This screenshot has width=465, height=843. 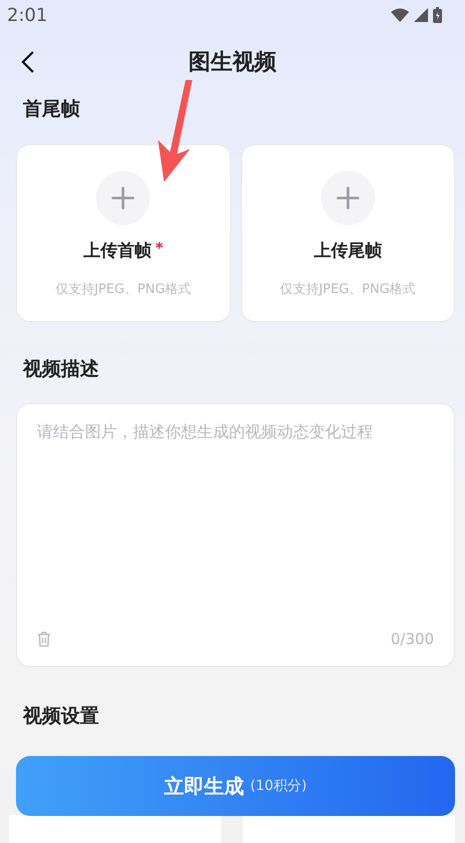 I want to click on upload-label: 上传首帧, so click(x=117, y=251).